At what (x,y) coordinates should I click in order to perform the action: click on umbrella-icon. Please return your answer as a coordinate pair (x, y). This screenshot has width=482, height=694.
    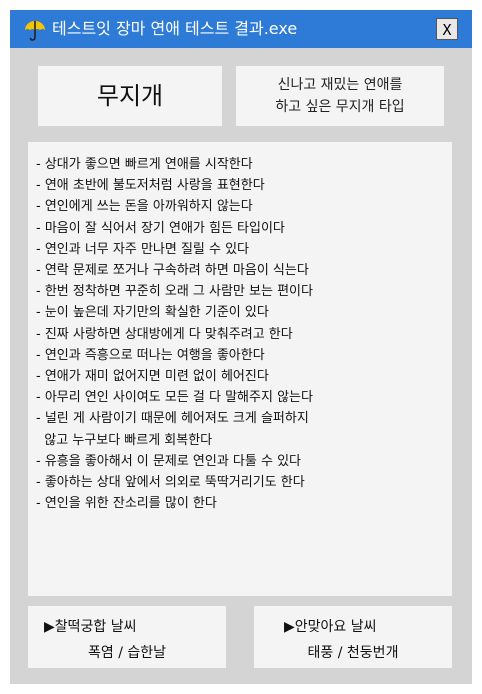
    Looking at the image, I should click on (35, 31).